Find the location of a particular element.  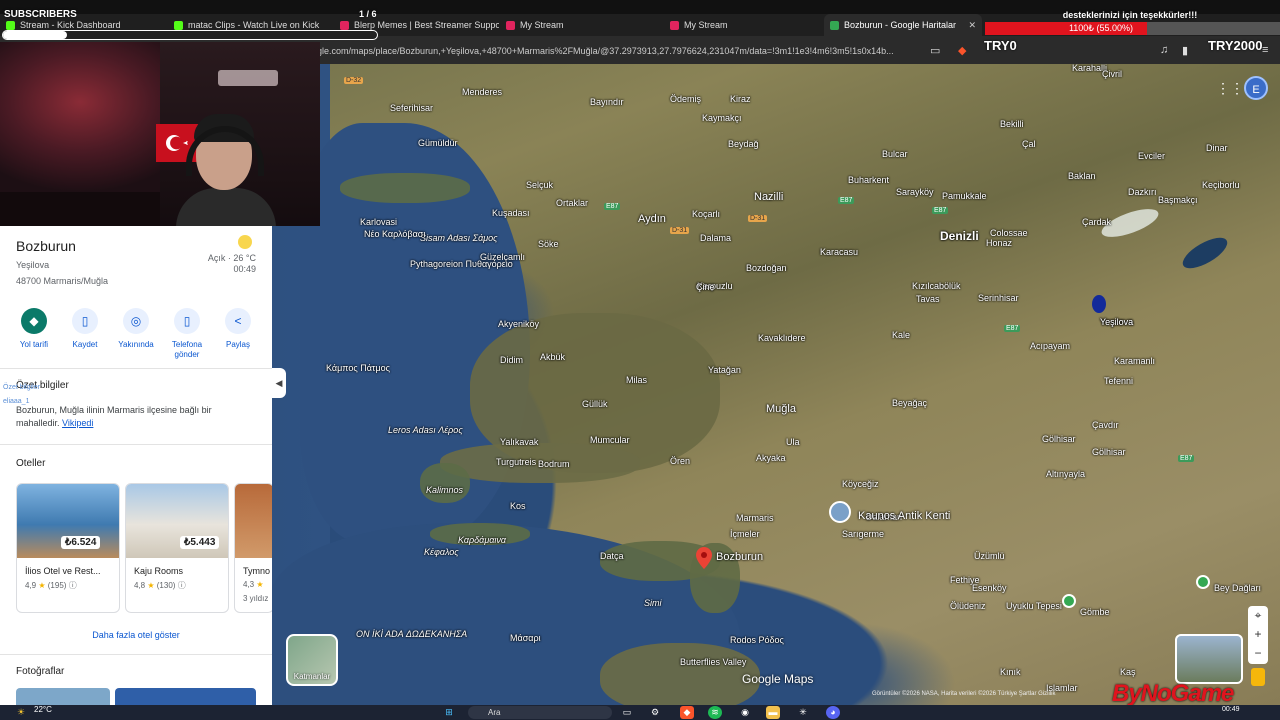

taskbar-temperature: 22°C is located at coordinates (43, 709).